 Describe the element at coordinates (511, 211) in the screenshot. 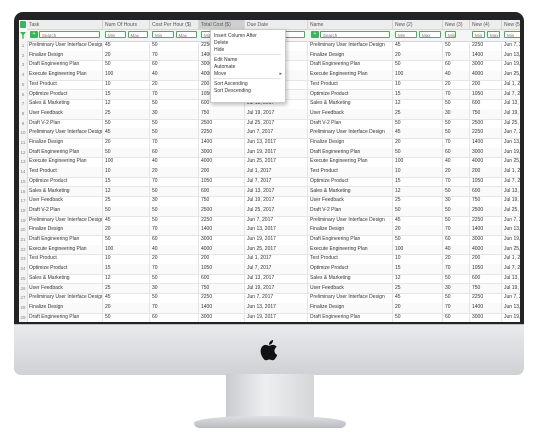

I see `table-cell: Jul 25, 2017` at that location.